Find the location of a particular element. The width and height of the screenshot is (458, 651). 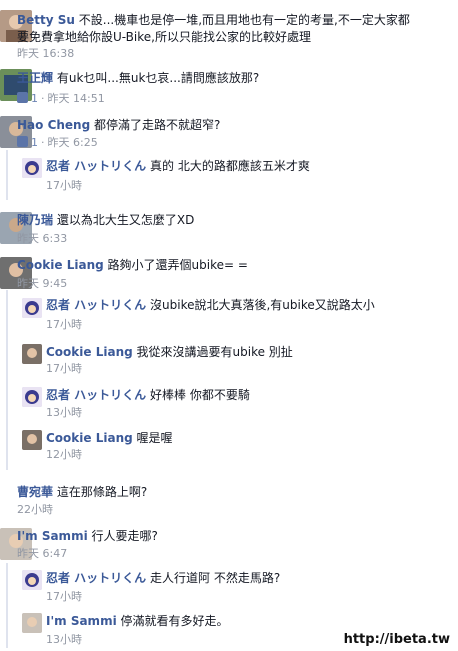

comment-text: 路夠小了還弄個ubike= = is located at coordinates (177, 265).